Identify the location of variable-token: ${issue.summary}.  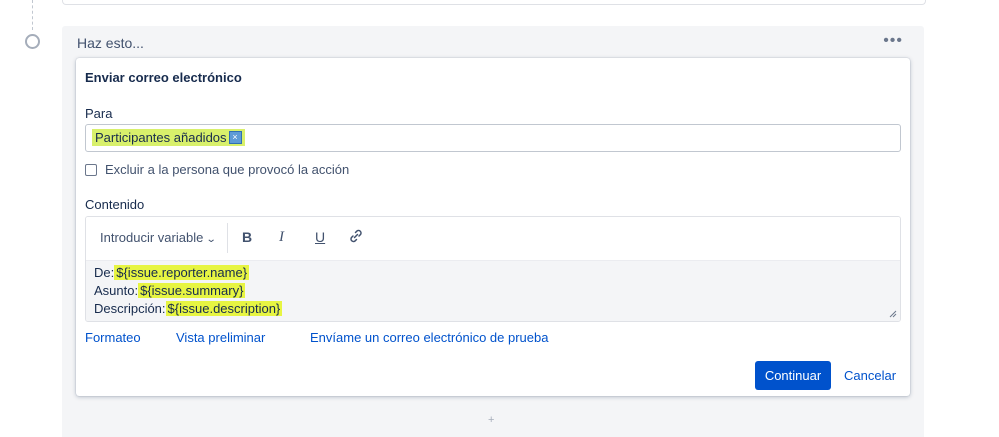
(192, 290).